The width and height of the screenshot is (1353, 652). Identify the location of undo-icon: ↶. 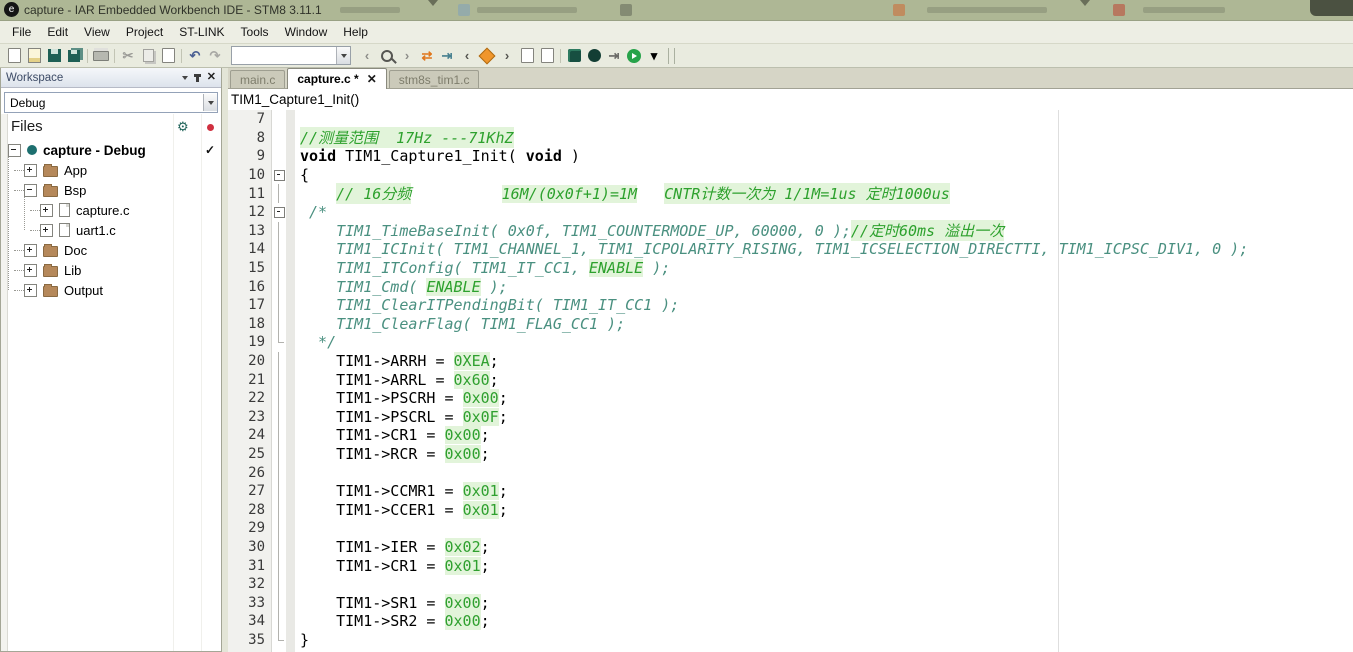
(195, 56).